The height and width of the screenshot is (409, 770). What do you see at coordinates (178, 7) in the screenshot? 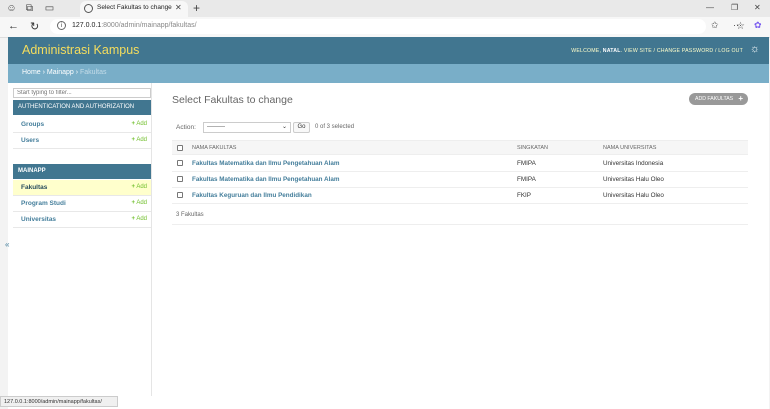
I see `close-icon: ✕` at bounding box center [178, 7].